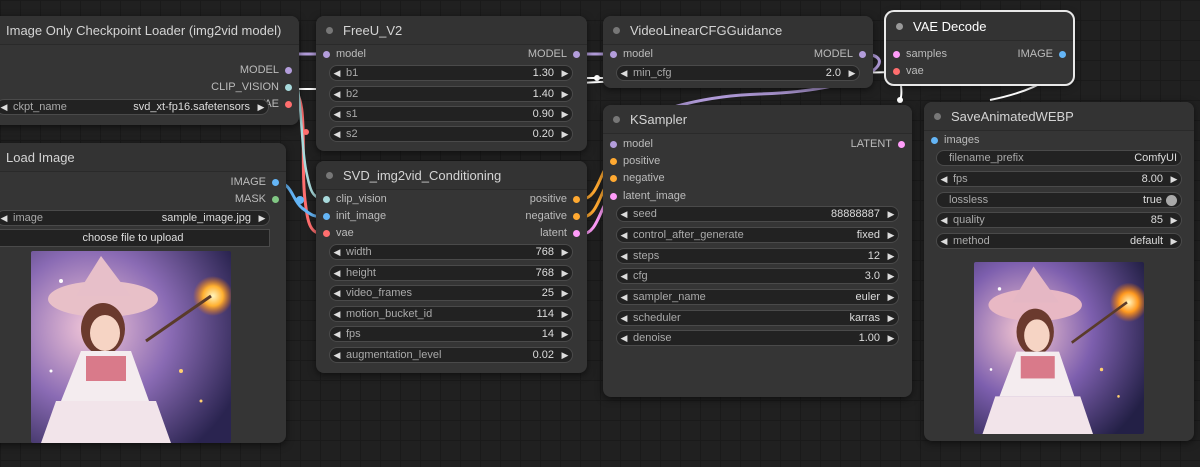 This screenshot has width=1200, height=467. I want to click on output-mask: MASK, so click(260, 199).